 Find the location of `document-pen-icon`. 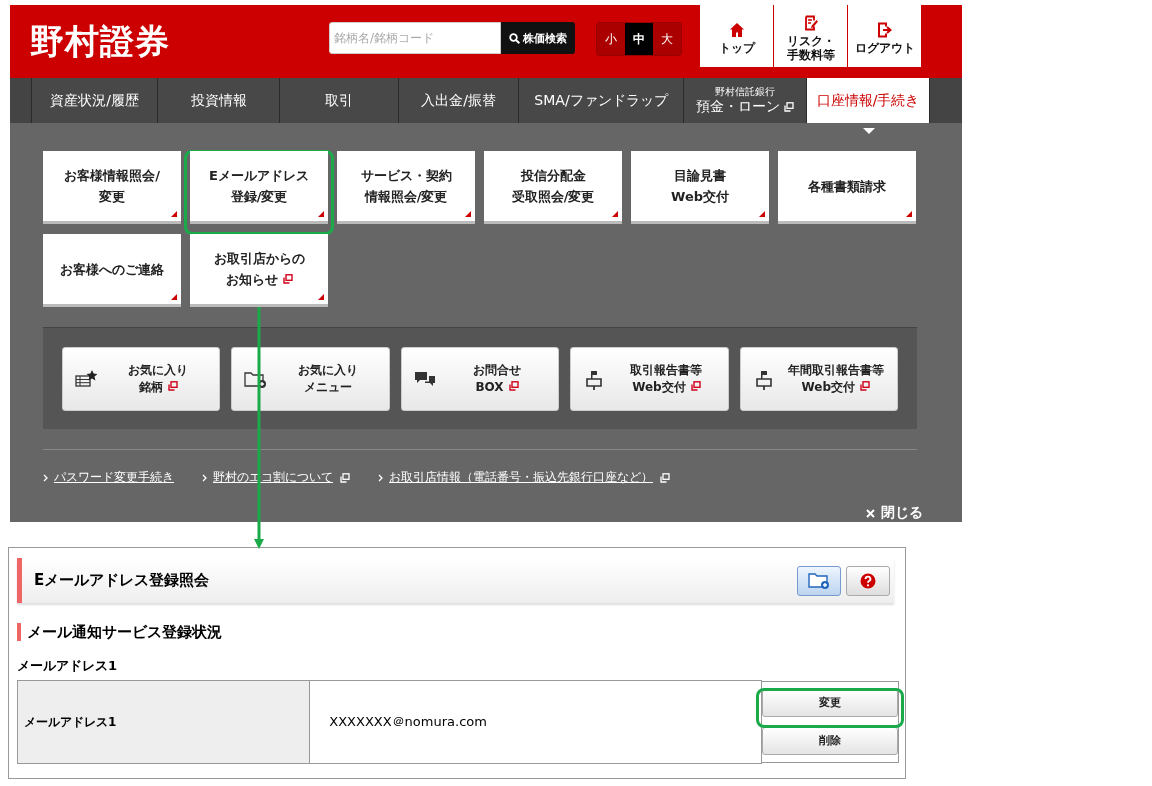

document-pen-icon is located at coordinates (810, 22).